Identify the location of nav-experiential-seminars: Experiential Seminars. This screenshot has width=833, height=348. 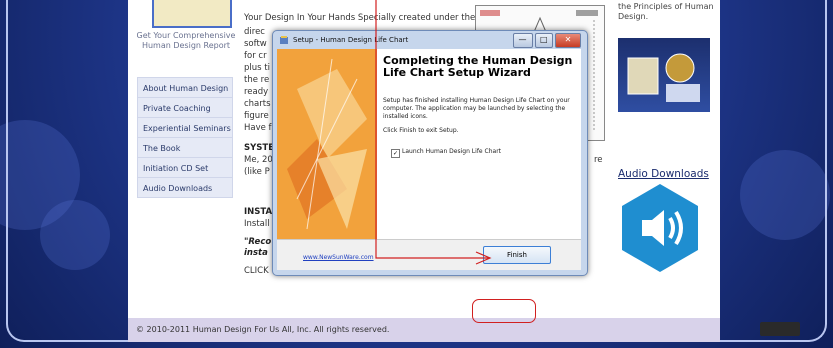
(185, 127).